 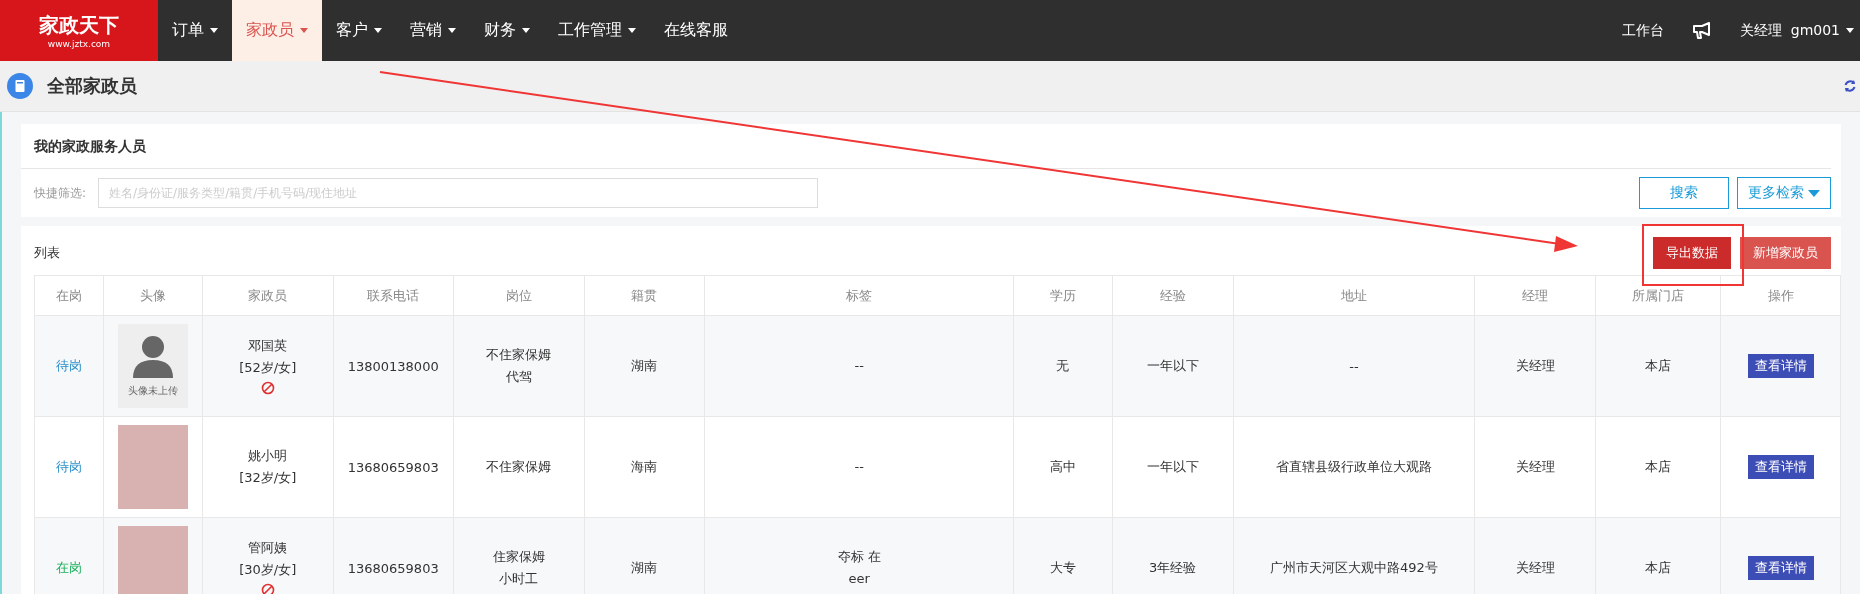 What do you see at coordinates (597, 30) in the screenshot?
I see `nav-menu-item: 工作管理` at bounding box center [597, 30].